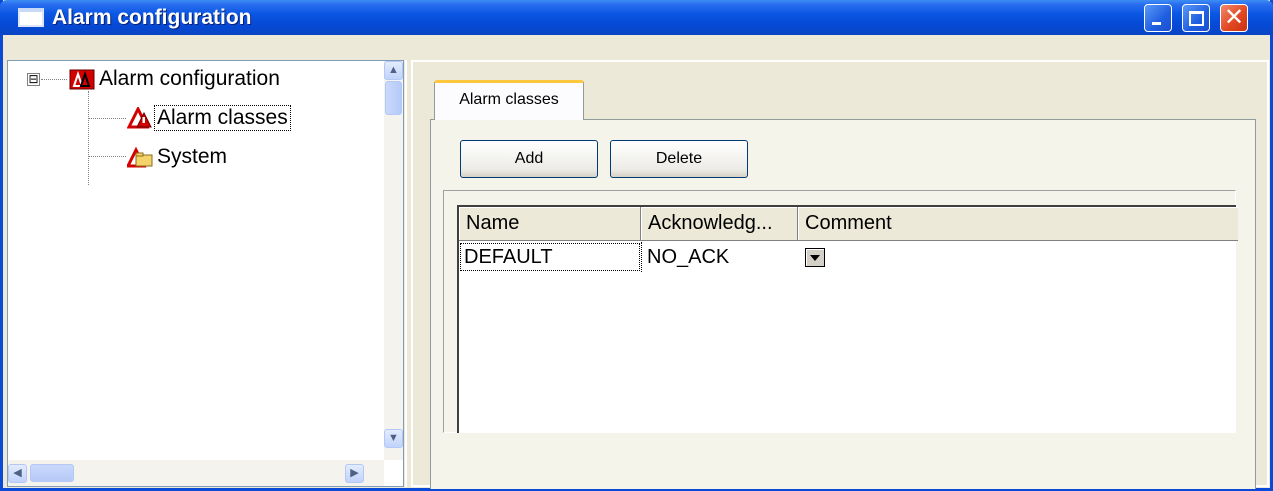 The height and width of the screenshot is (491, 1273). I want to click on delete-button: Delete, so click(679, 159).